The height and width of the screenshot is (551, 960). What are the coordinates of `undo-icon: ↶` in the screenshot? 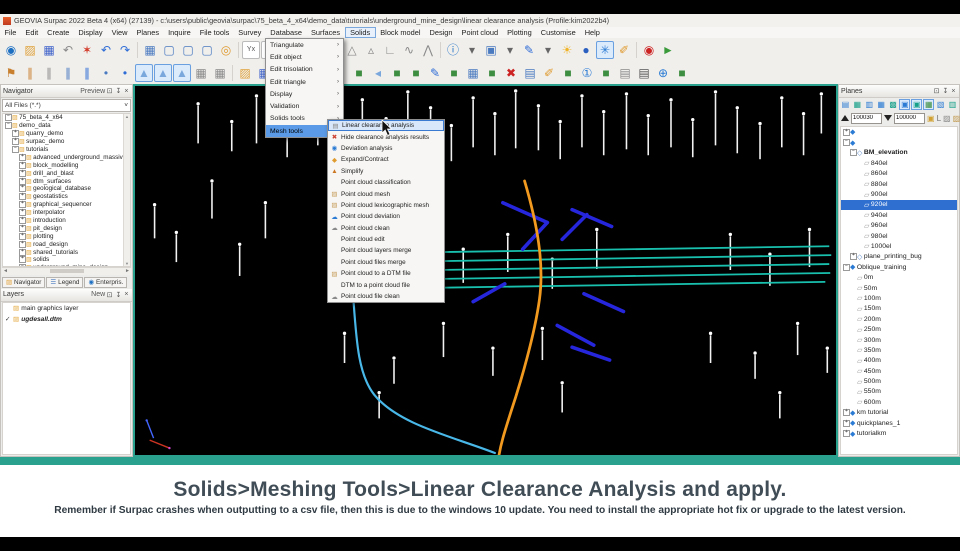 It's located at (106, 50).